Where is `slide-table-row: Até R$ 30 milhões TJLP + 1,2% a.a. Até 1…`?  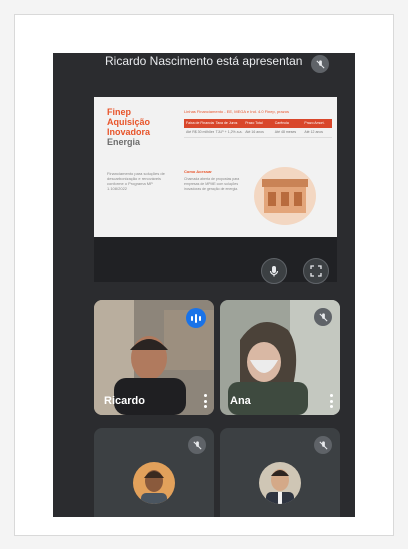 slide-table-row: Até R$ 30 milhões TJLP + 1,2% a.a. Até 1… is located at coordinates (258, 133).